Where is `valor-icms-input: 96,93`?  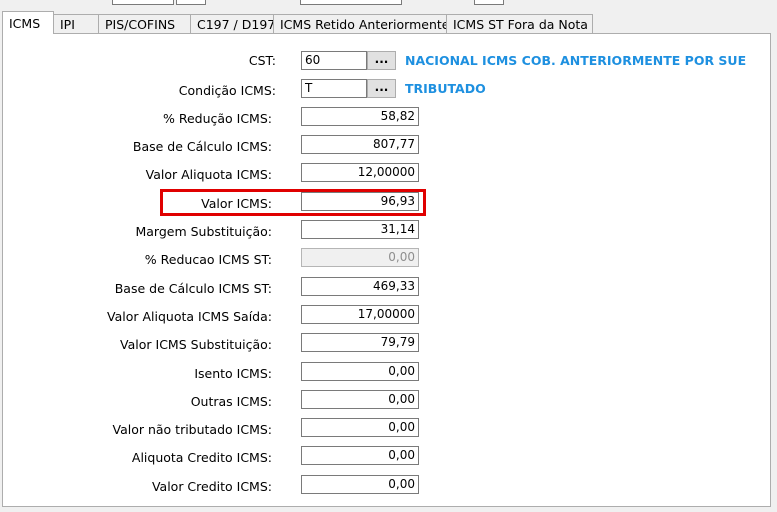
valor-icms-input: 96,93 is located at coordinates (360, 201).